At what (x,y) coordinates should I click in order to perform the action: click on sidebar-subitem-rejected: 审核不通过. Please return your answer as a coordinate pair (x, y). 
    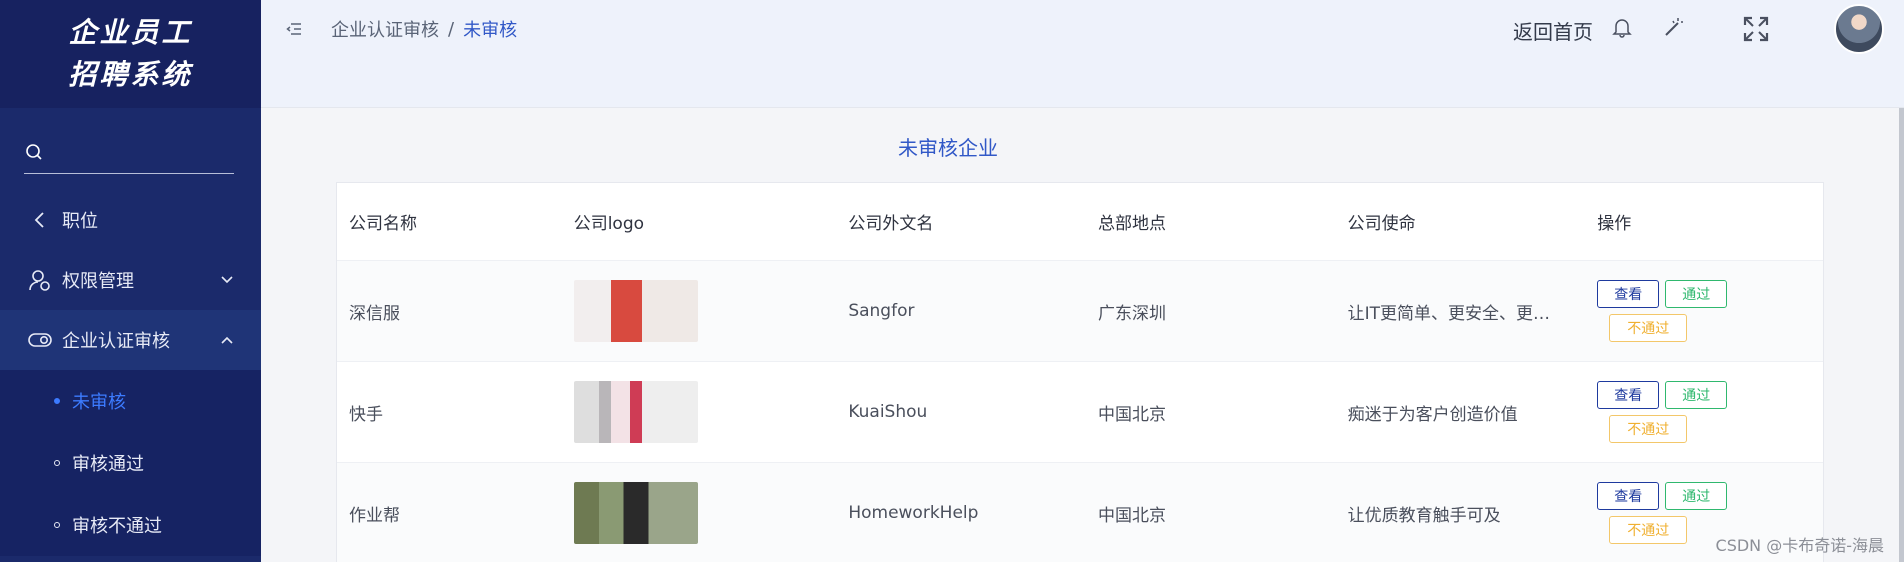
    Looking at the image, I should click on (130, 525).